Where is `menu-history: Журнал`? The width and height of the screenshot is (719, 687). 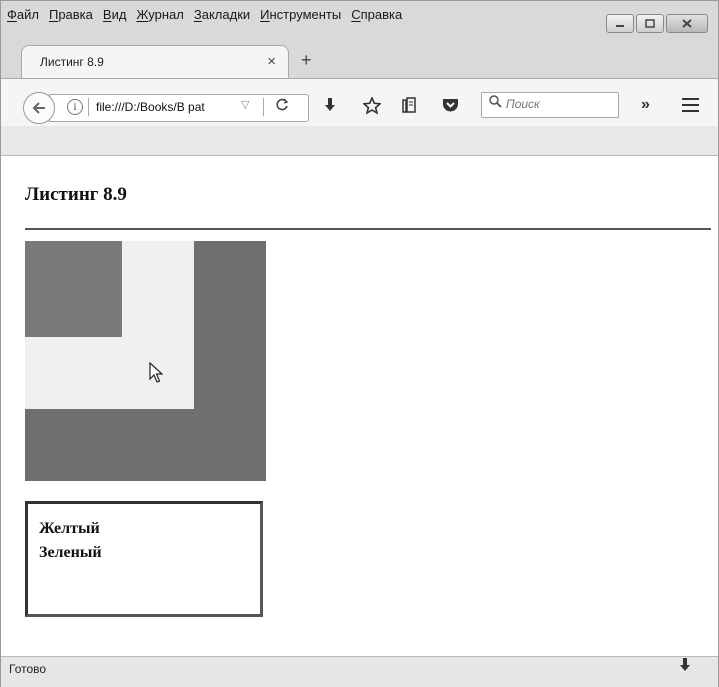
menu-history: Журнал is located at coordinates (159, 16).